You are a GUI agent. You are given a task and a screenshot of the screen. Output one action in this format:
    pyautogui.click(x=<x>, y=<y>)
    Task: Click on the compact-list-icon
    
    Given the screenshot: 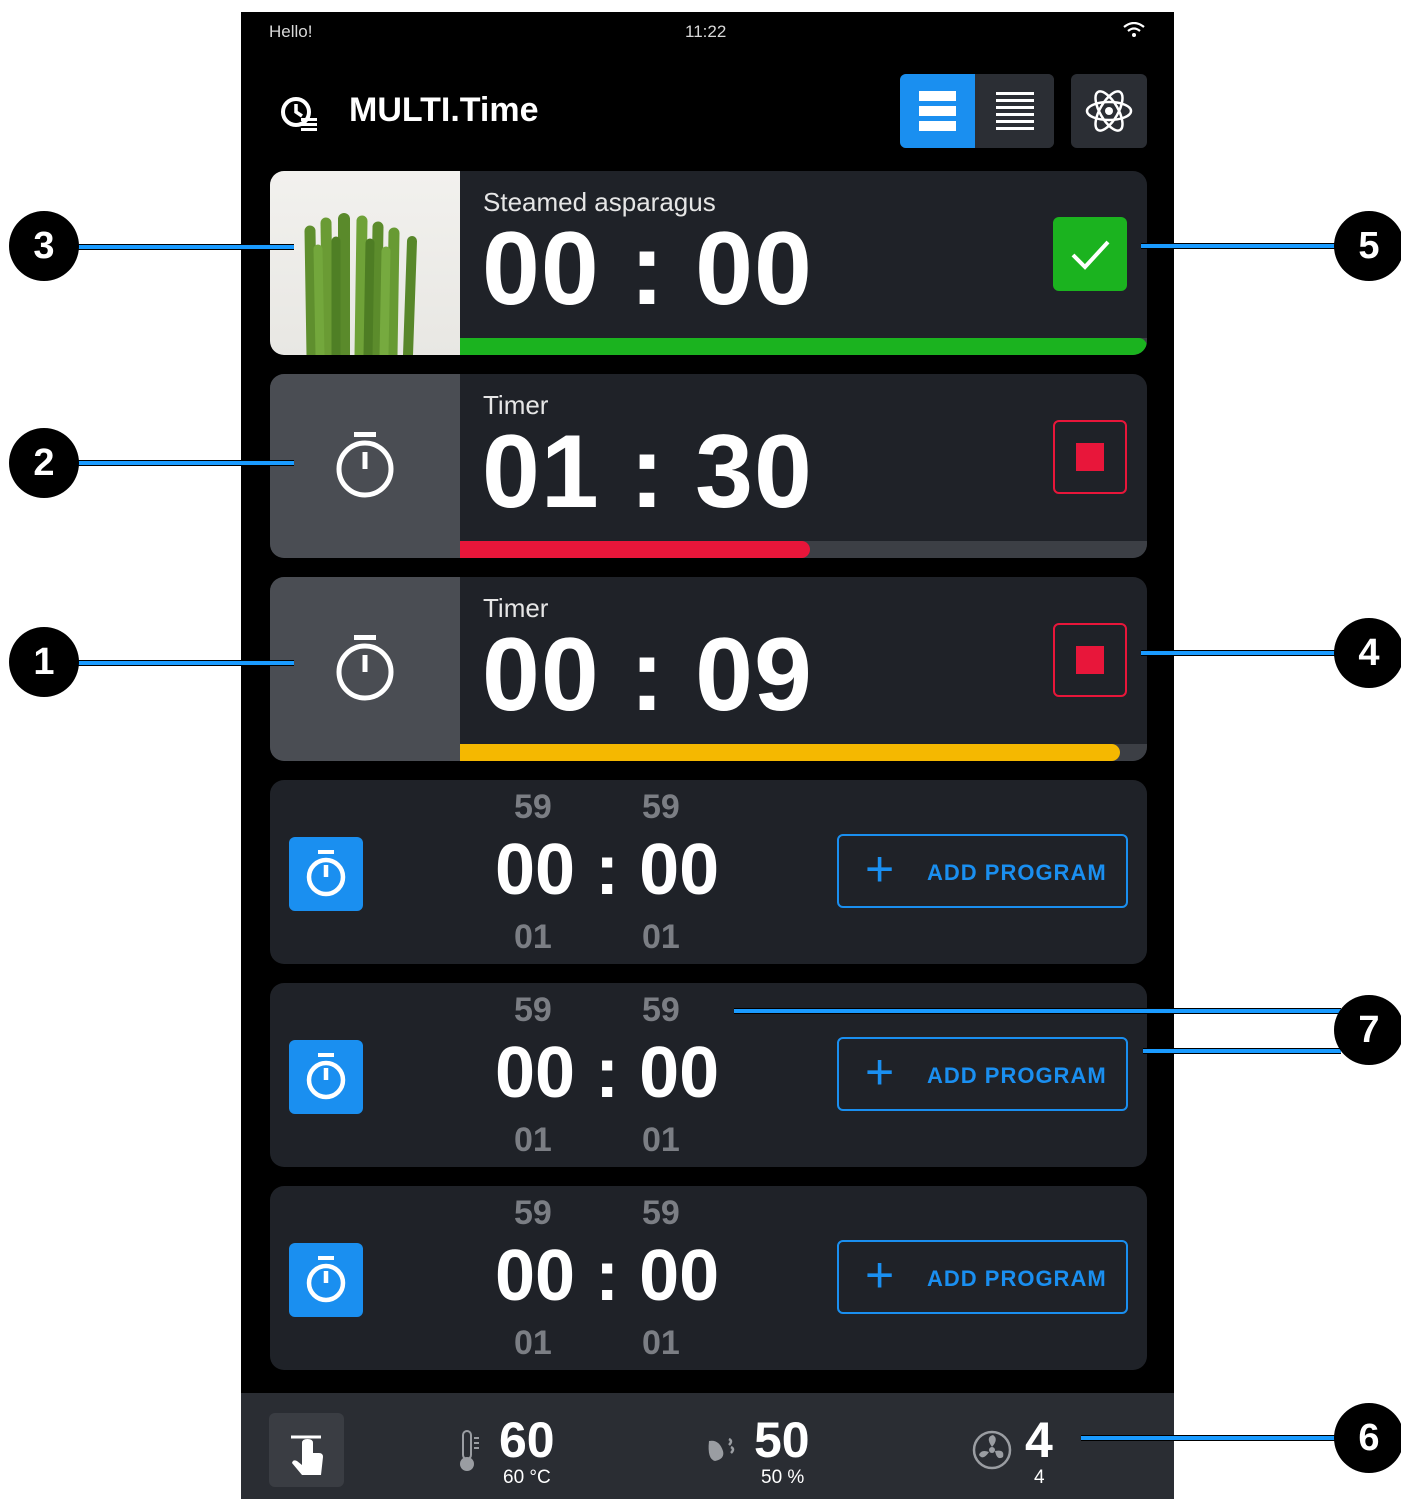 What is the action you would take?
    pyautogui.click(x=1015, y=111)
    